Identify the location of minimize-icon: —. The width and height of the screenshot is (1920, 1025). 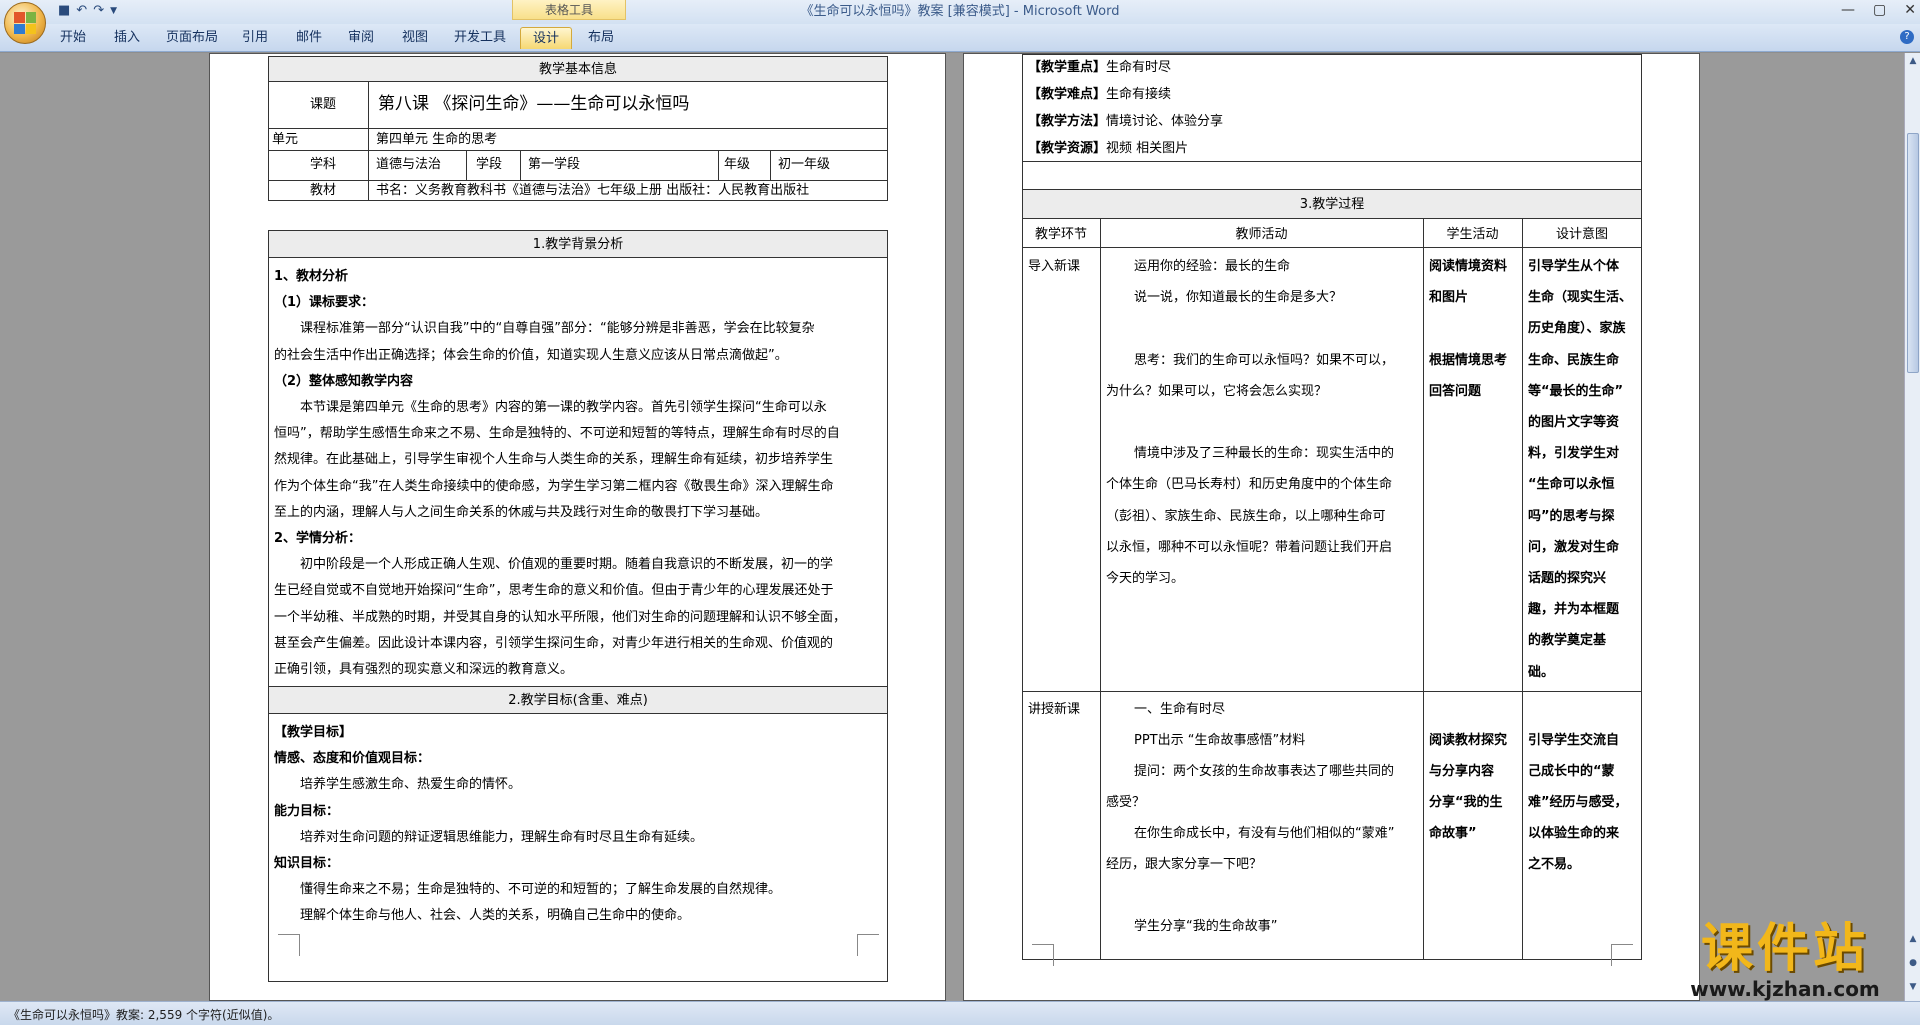
(1848, 10).